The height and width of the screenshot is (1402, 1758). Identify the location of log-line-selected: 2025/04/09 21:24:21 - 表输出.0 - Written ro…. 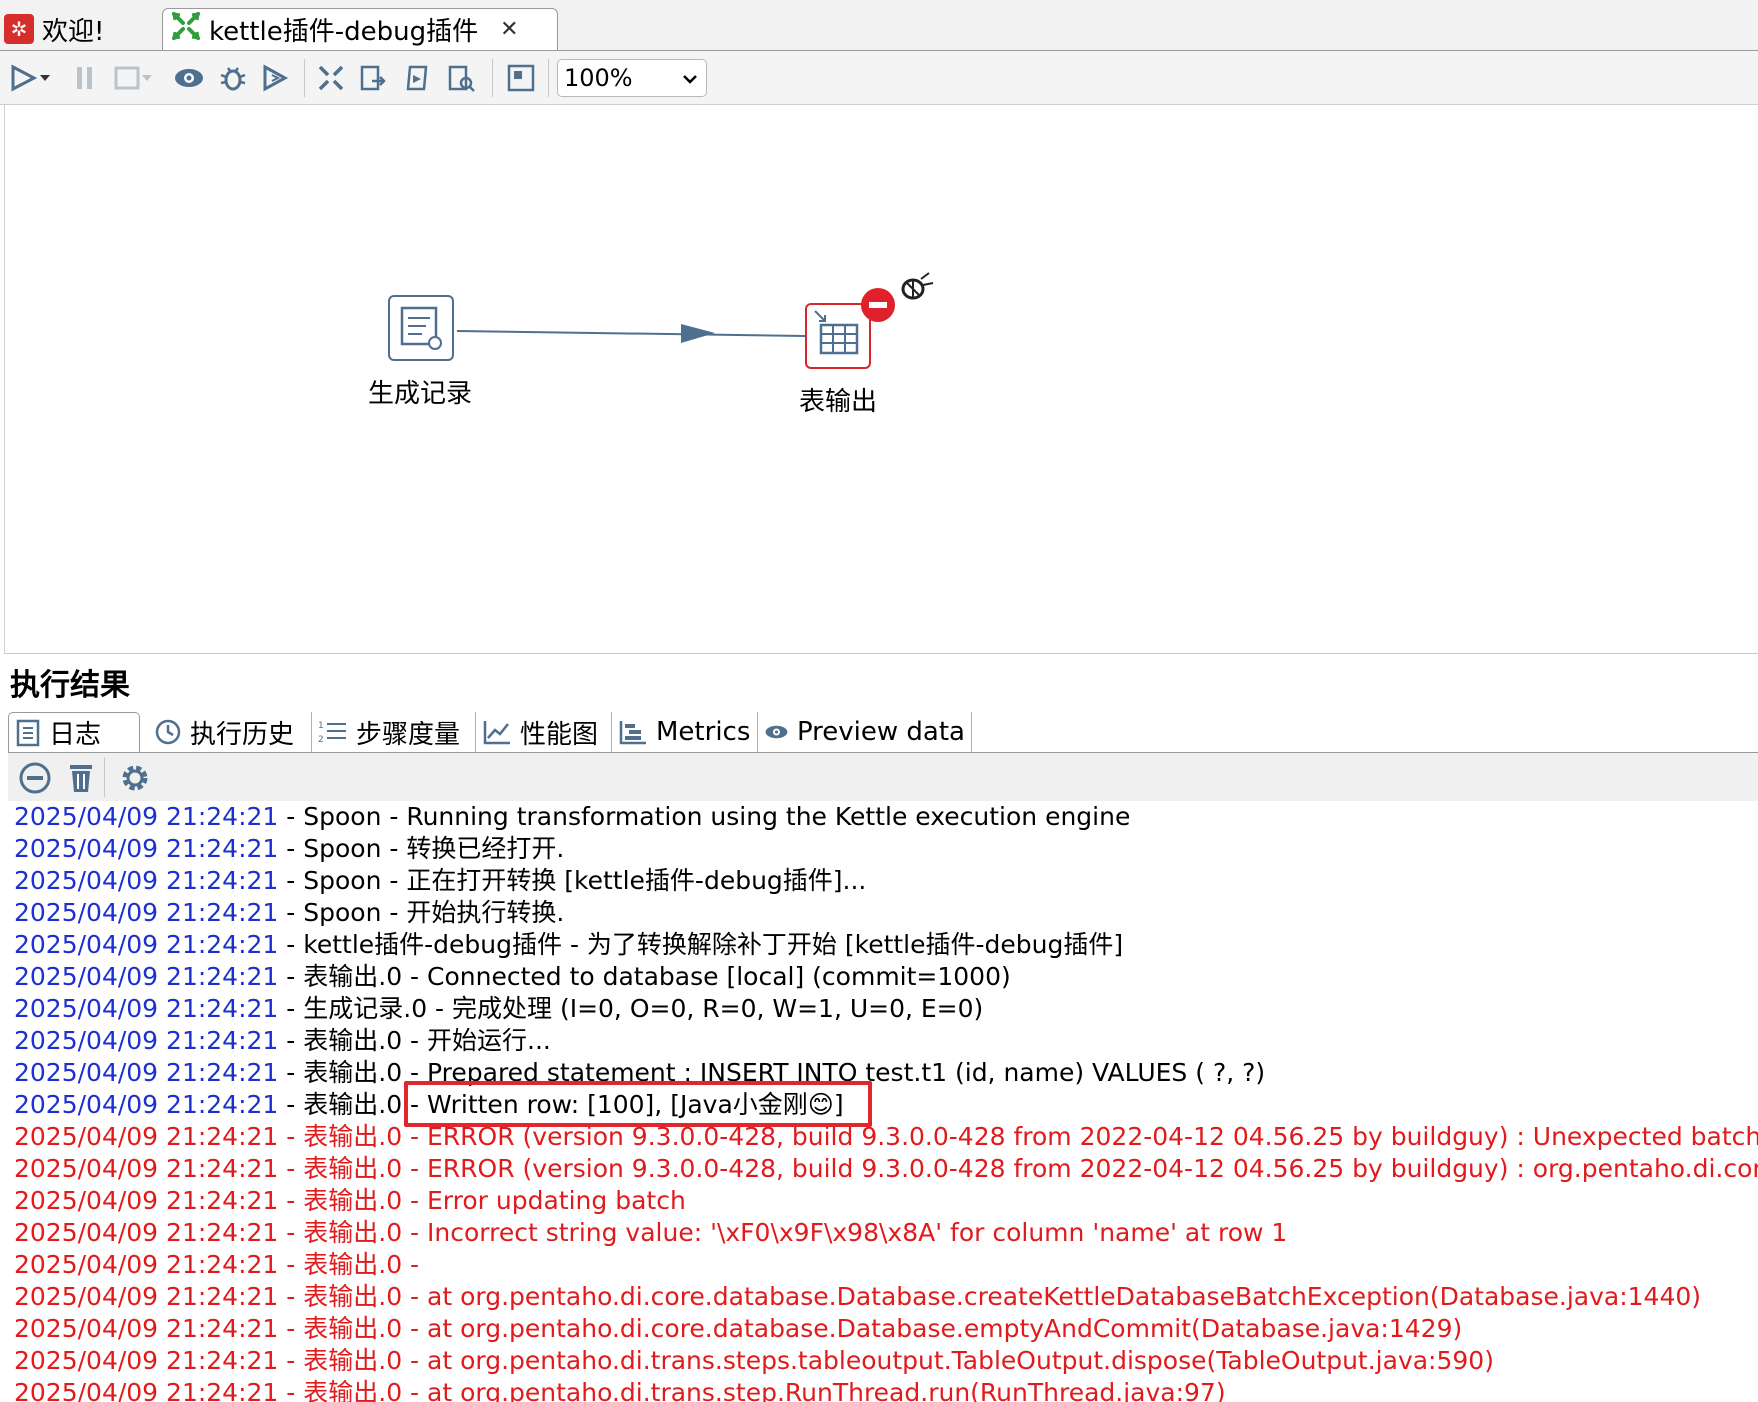
(886, 1105).